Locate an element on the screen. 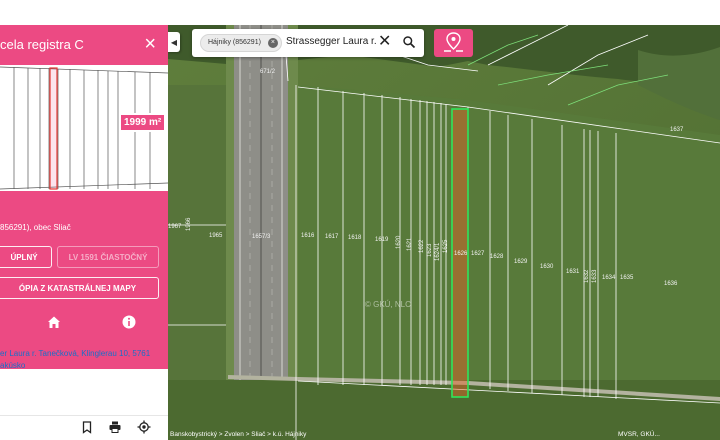  parcel-label: 1622 is located at coordinates (422, 246).